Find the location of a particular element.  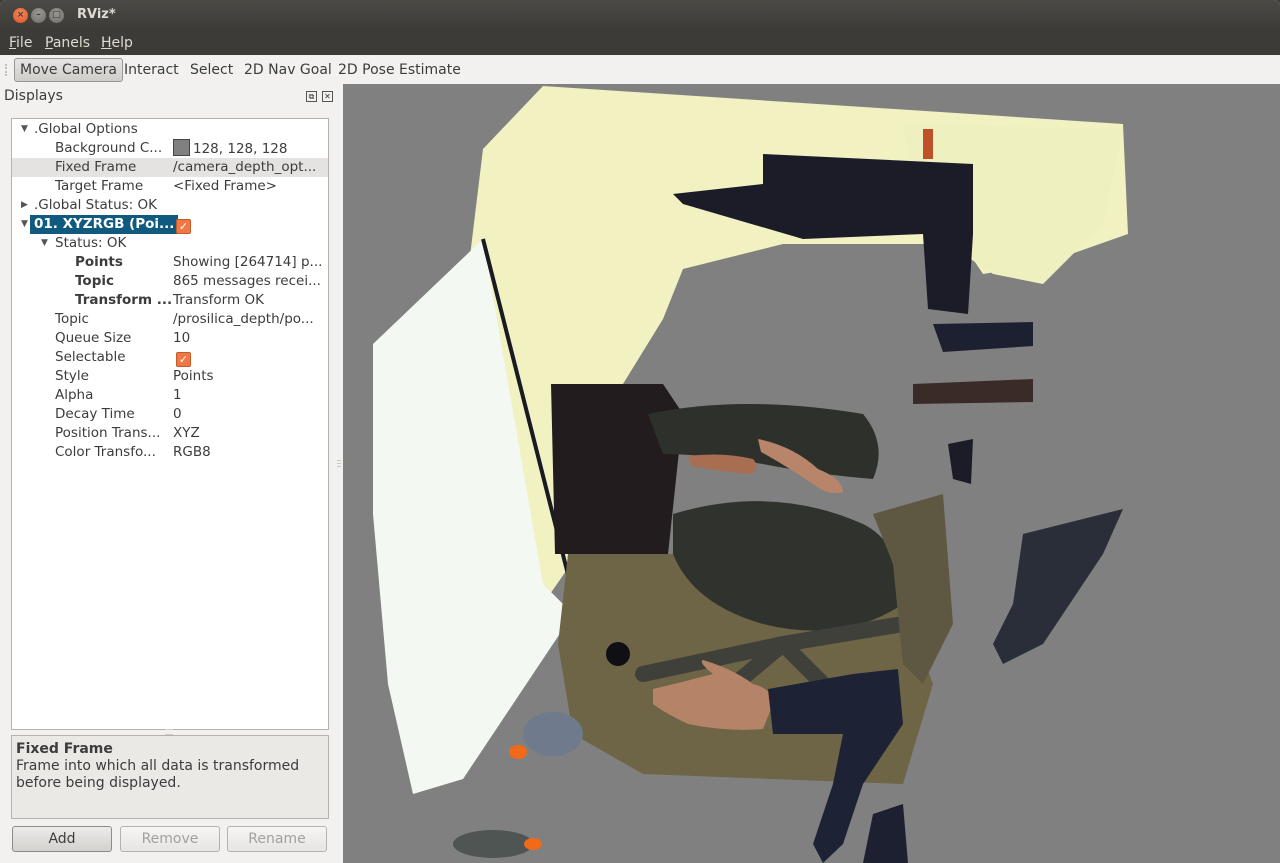

tree-row-status-transform: Transform ... Transform OK is located at coordinates (170, 300).